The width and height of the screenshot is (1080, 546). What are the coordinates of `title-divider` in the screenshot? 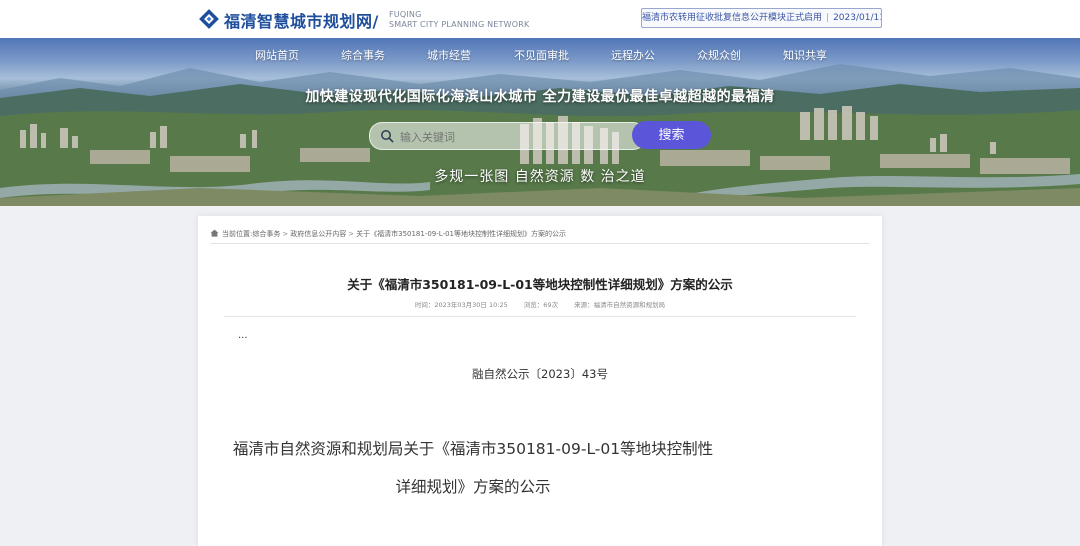 It's located at (540, 316).